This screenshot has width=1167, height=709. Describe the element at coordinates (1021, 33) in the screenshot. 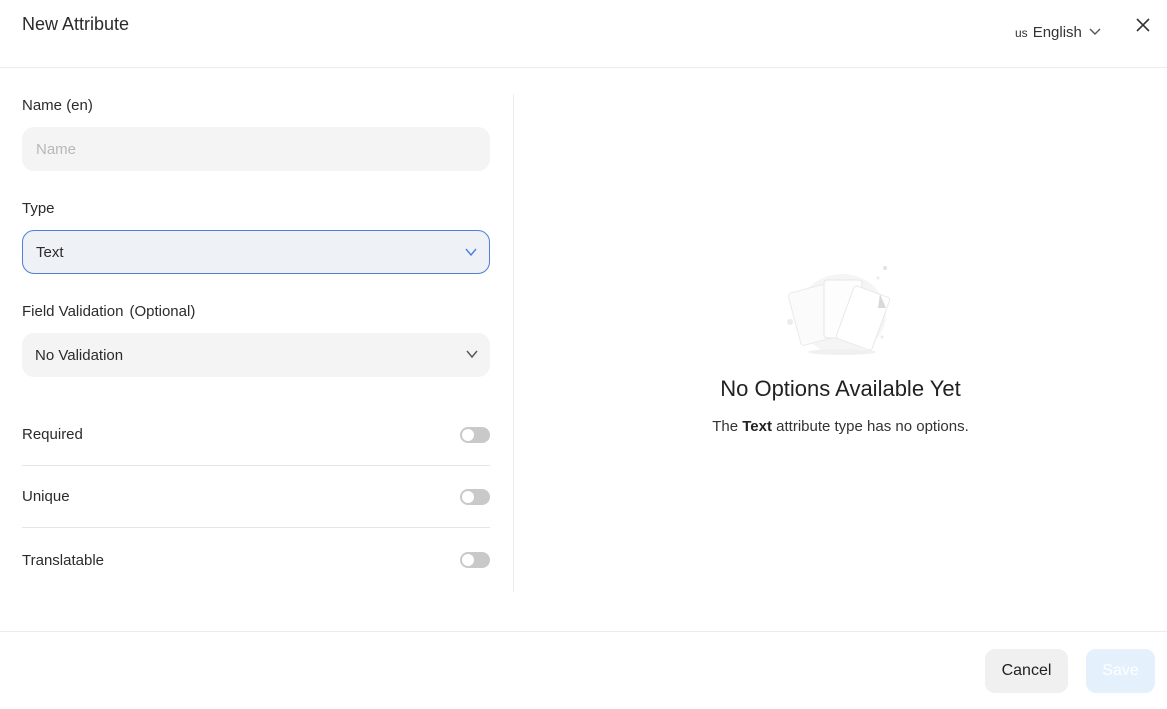

I see `language-country-code: us` at that location.